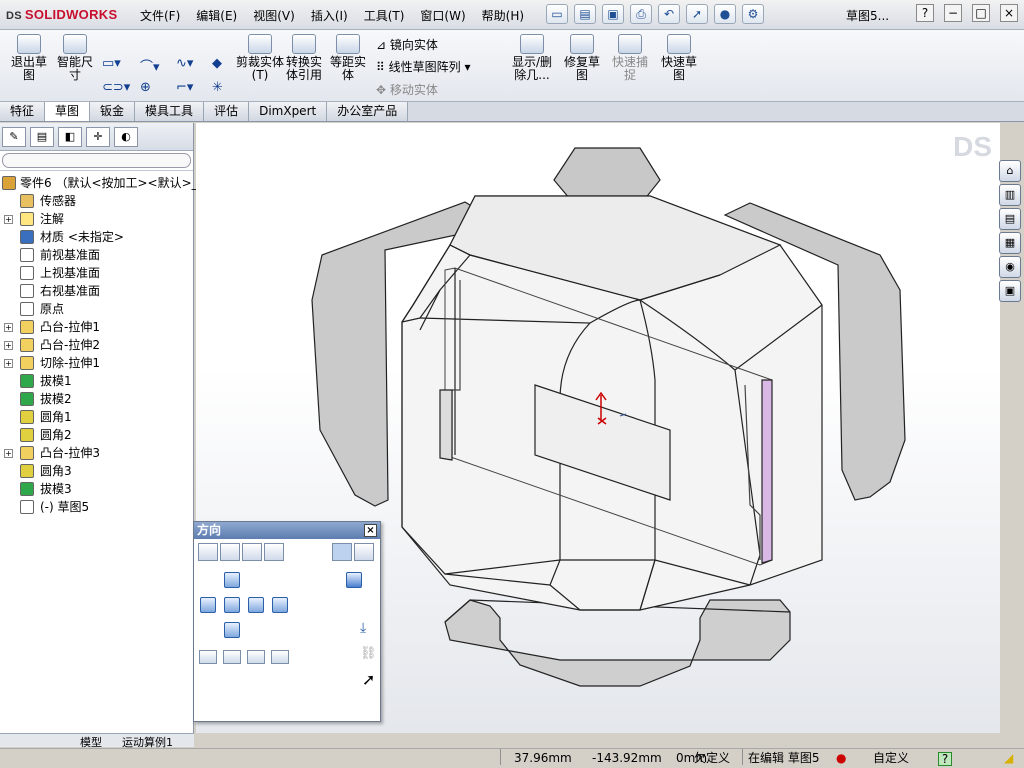 The width and height of the screenshot is (1024, 768). What do you see at coordinates (96, 417) in the screenshot?
I see `tree-item: 圆角1` at bounding box center [96, 417].